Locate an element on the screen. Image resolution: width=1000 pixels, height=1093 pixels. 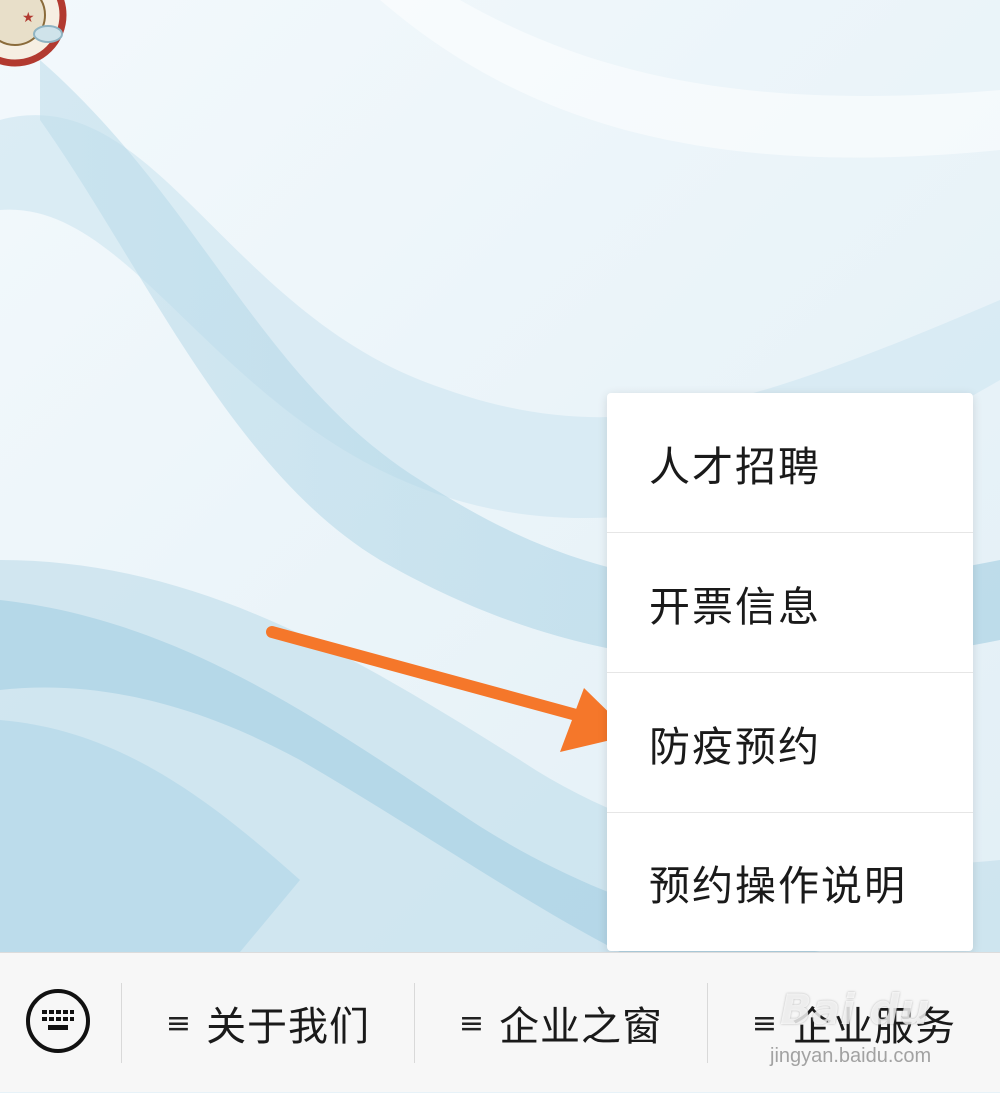
tab-enterprise-window: ≡ 企业之窗 is located at coordinates (561, 1023).